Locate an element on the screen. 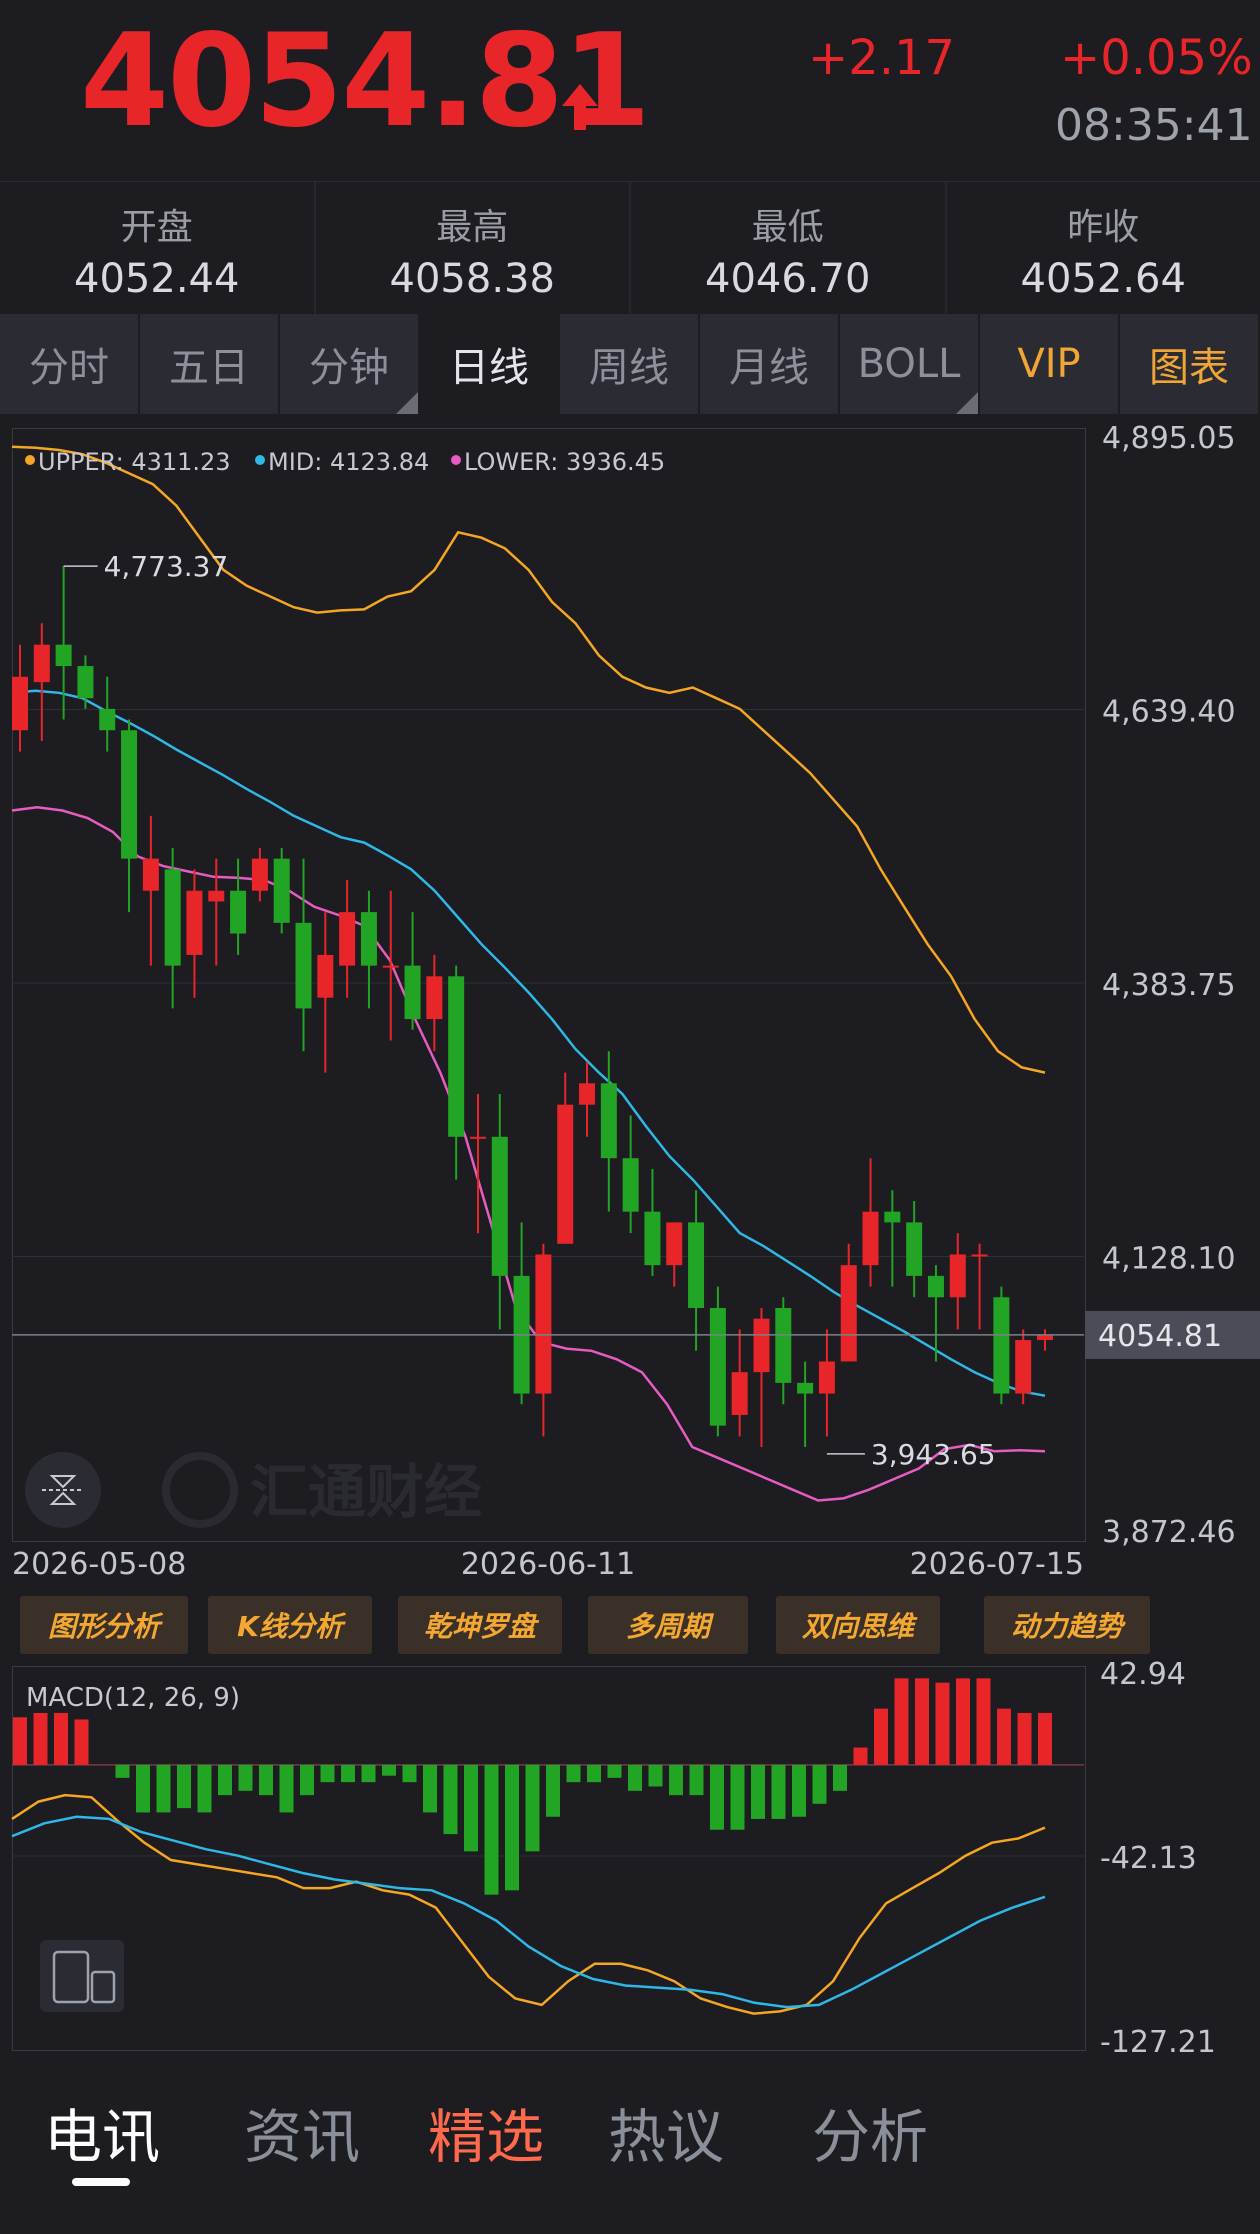 The height and width of the screenshot is (2234, 1260). tool-button-1: K线分析 is located at coordinates (290, 1625).